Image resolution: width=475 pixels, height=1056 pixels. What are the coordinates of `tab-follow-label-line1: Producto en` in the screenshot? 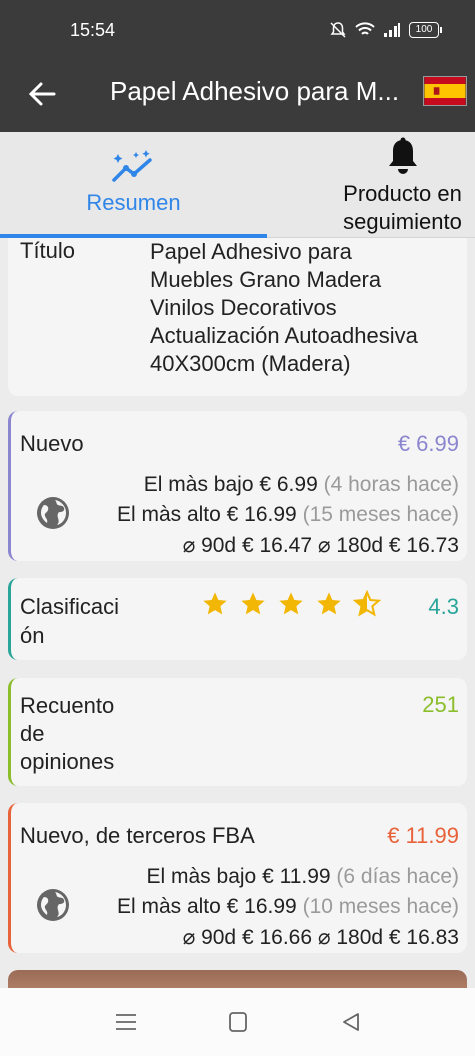 It's located at (402, 193).